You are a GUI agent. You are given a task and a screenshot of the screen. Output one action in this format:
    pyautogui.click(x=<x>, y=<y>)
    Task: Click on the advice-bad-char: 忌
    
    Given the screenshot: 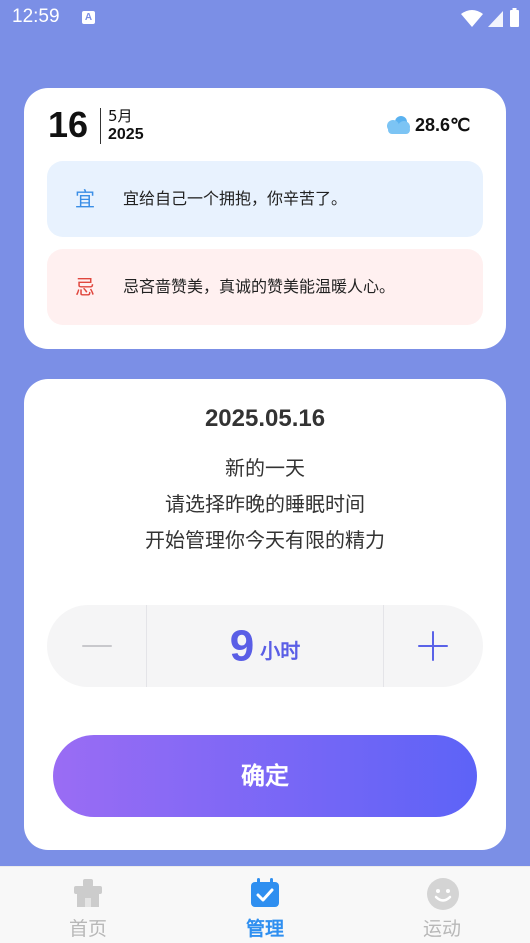 What is the action you would take?
    pyautogui.click(x=85, y=287)
    